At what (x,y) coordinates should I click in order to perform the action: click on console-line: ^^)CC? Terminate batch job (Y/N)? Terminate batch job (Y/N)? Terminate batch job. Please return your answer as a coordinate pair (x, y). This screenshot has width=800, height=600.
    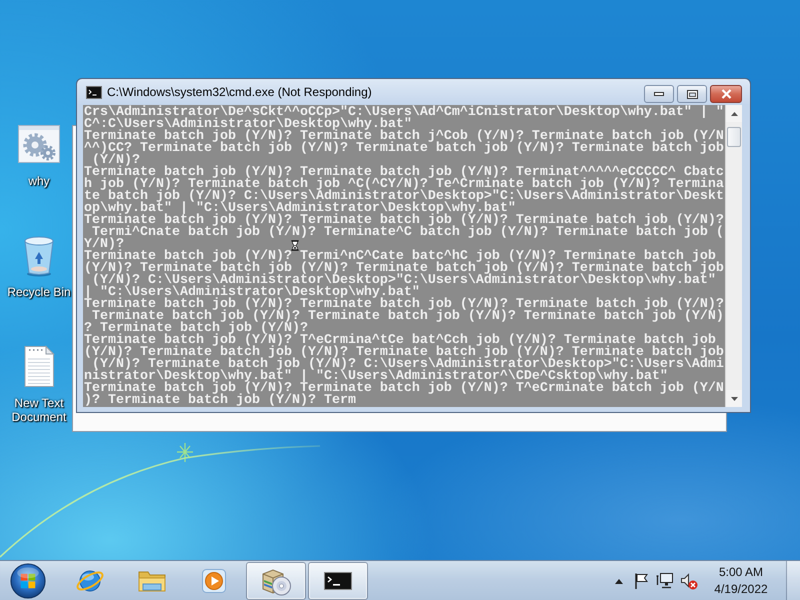
    Looking at the image, I should click on (404, 149).